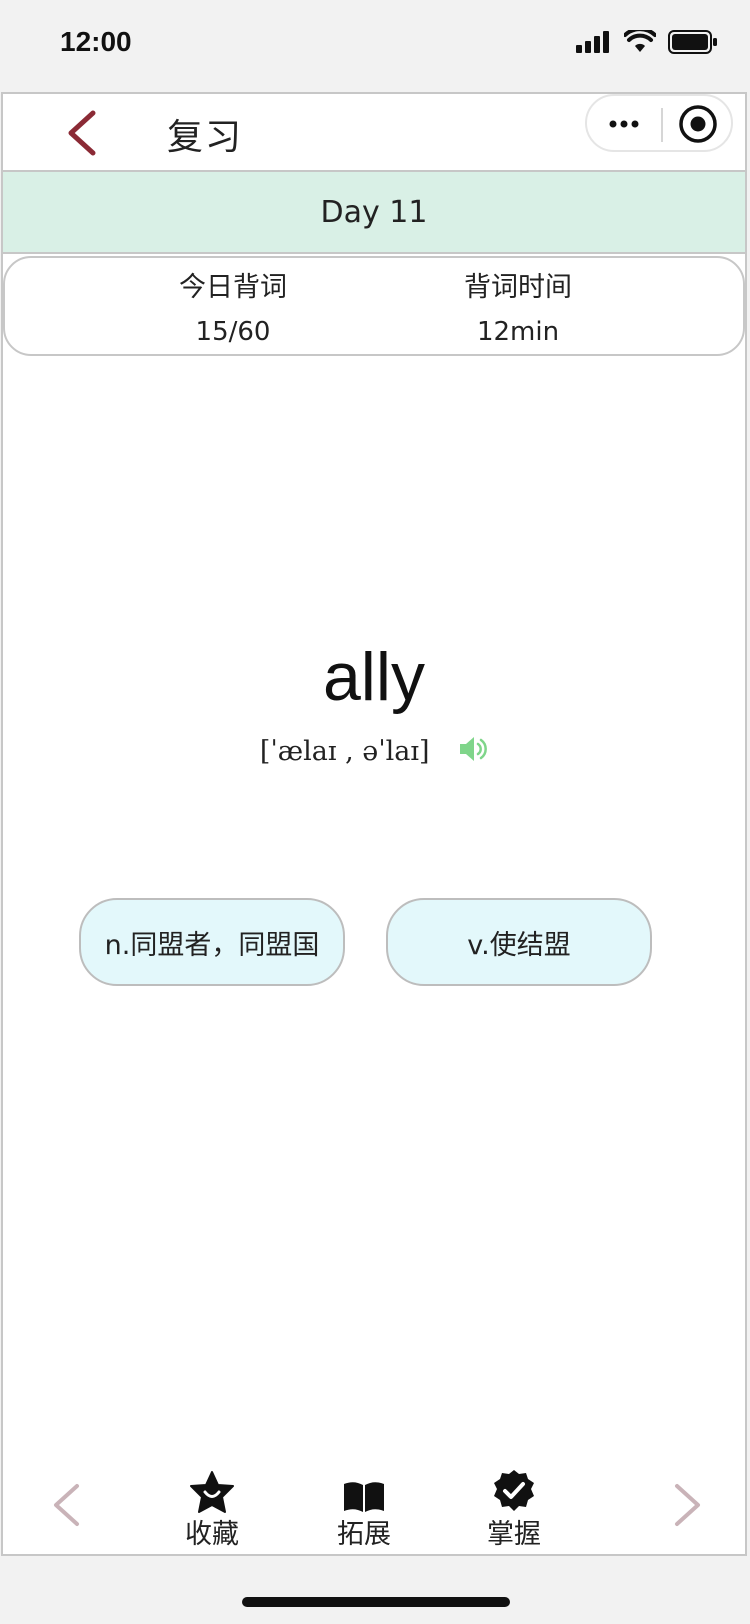 The height and width of the screenshot is (1624, 750). Describe the element at coordinates (519, 942) in the screenshot. I see `meaning-option-verb: v.使结盟` at that location.